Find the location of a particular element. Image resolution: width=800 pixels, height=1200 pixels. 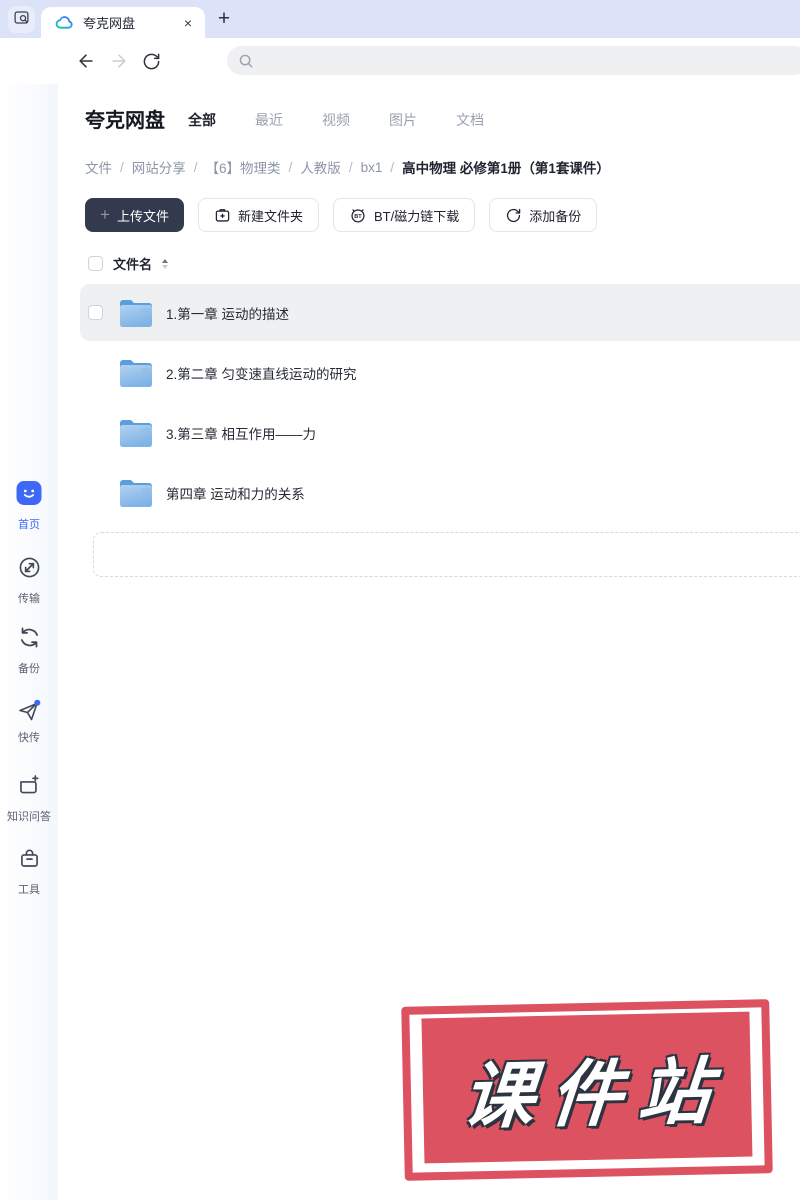

paper-plane-icon is located at coordinates (29, 711).